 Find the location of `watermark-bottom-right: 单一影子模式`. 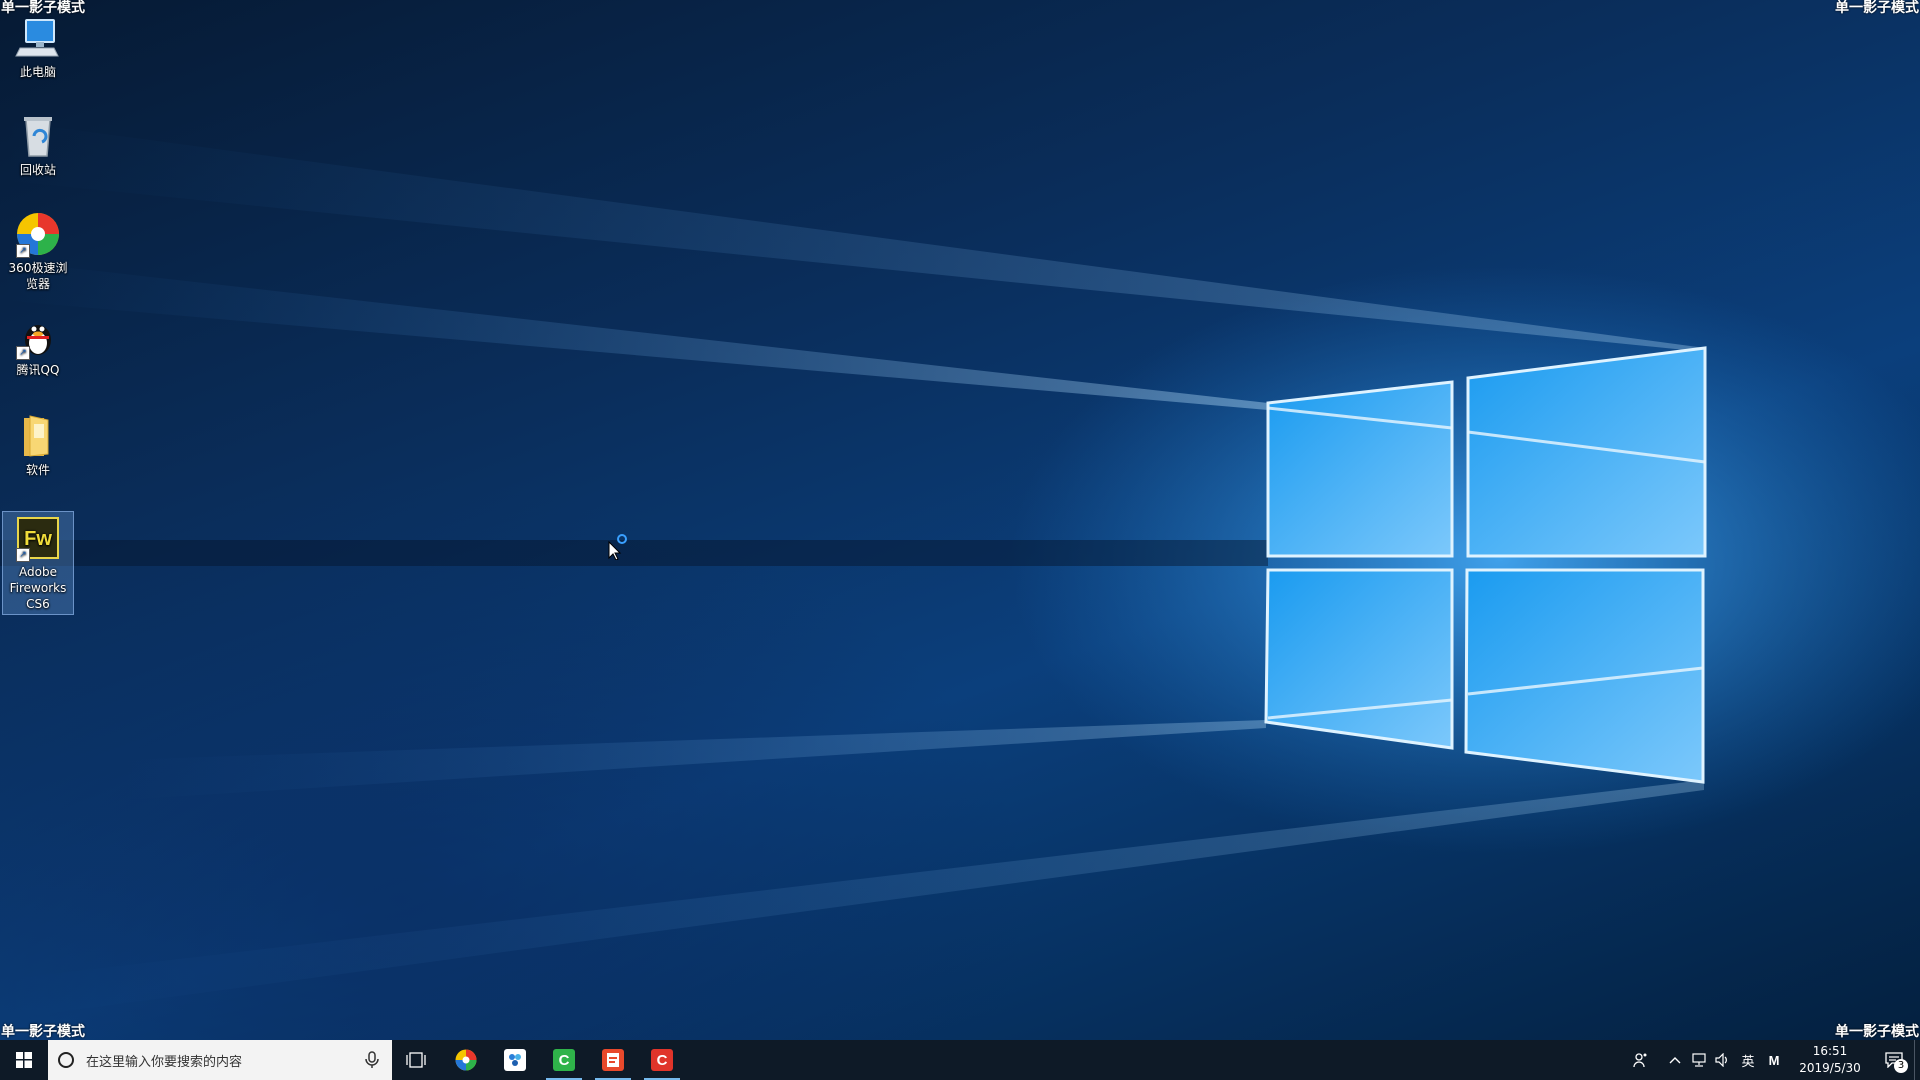

watermark-bottom-right: 单一影子模式 is located at coordinates (1877, 1032).